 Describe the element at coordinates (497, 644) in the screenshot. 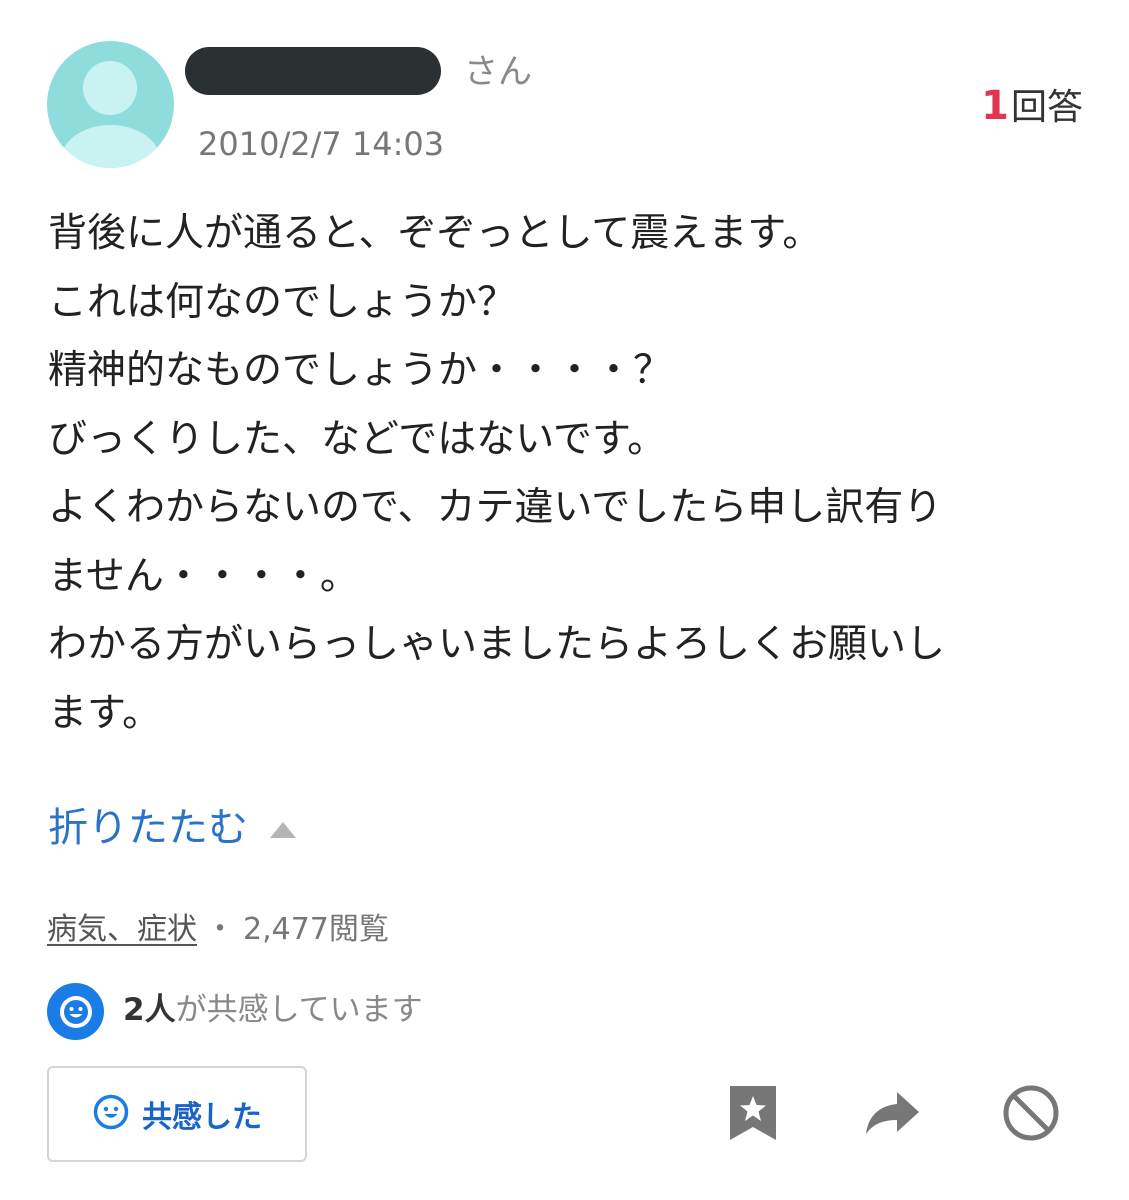

I see `question-line: わかる方がいらっしゃいましたらよろしくお願いし` at that location.